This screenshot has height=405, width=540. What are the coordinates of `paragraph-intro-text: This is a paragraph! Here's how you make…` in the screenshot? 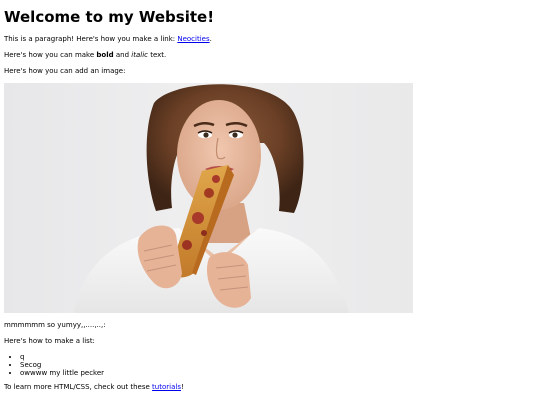 It's located at (91, 39).